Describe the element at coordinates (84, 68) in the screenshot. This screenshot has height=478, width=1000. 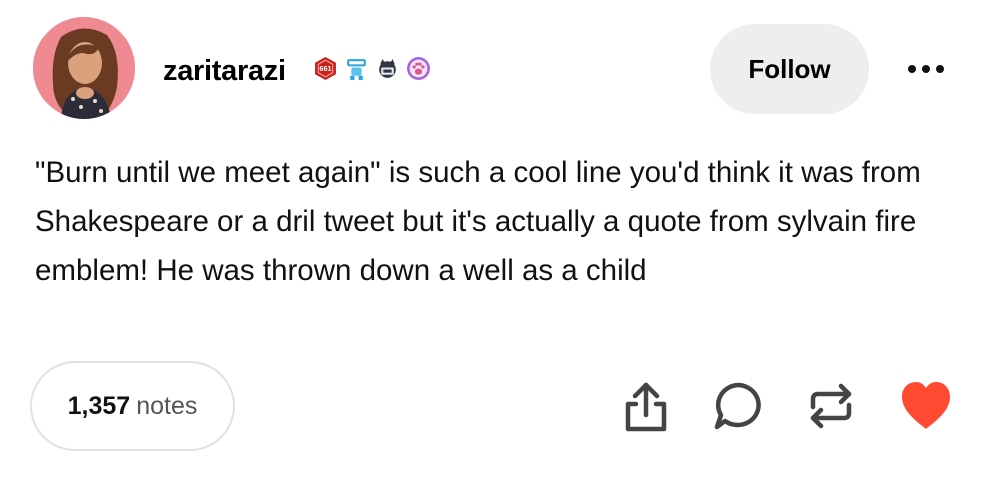
I see `avatar` at that location.